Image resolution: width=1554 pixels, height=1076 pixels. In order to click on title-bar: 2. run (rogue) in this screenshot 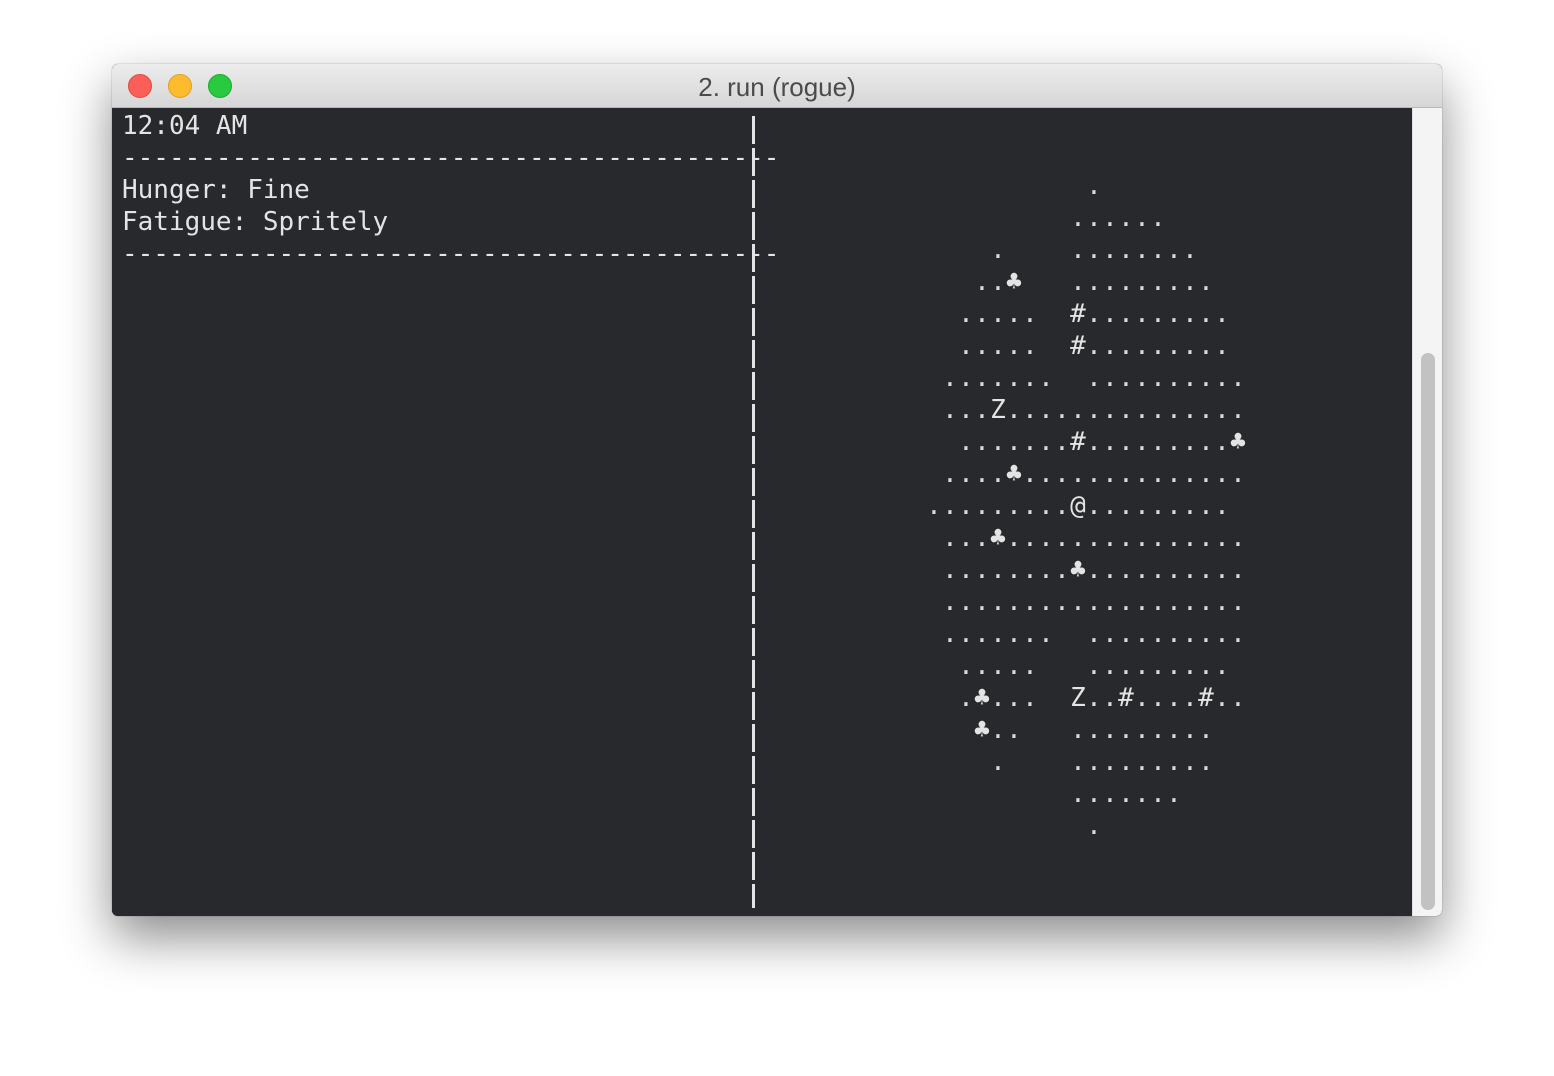, I will do `click(777, 86)`.